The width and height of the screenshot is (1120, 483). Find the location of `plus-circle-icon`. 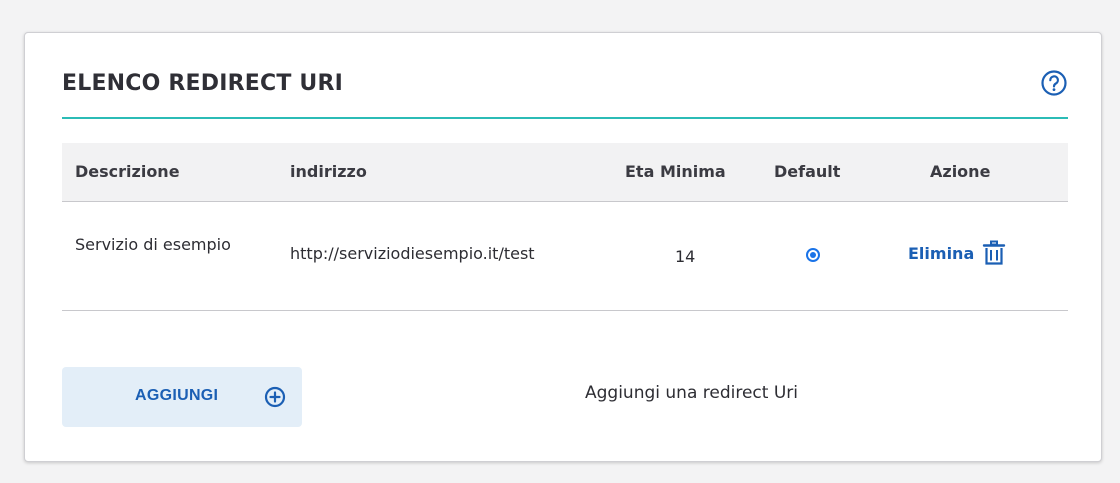

plus-circle-icon is located at coordinates (275, 397).